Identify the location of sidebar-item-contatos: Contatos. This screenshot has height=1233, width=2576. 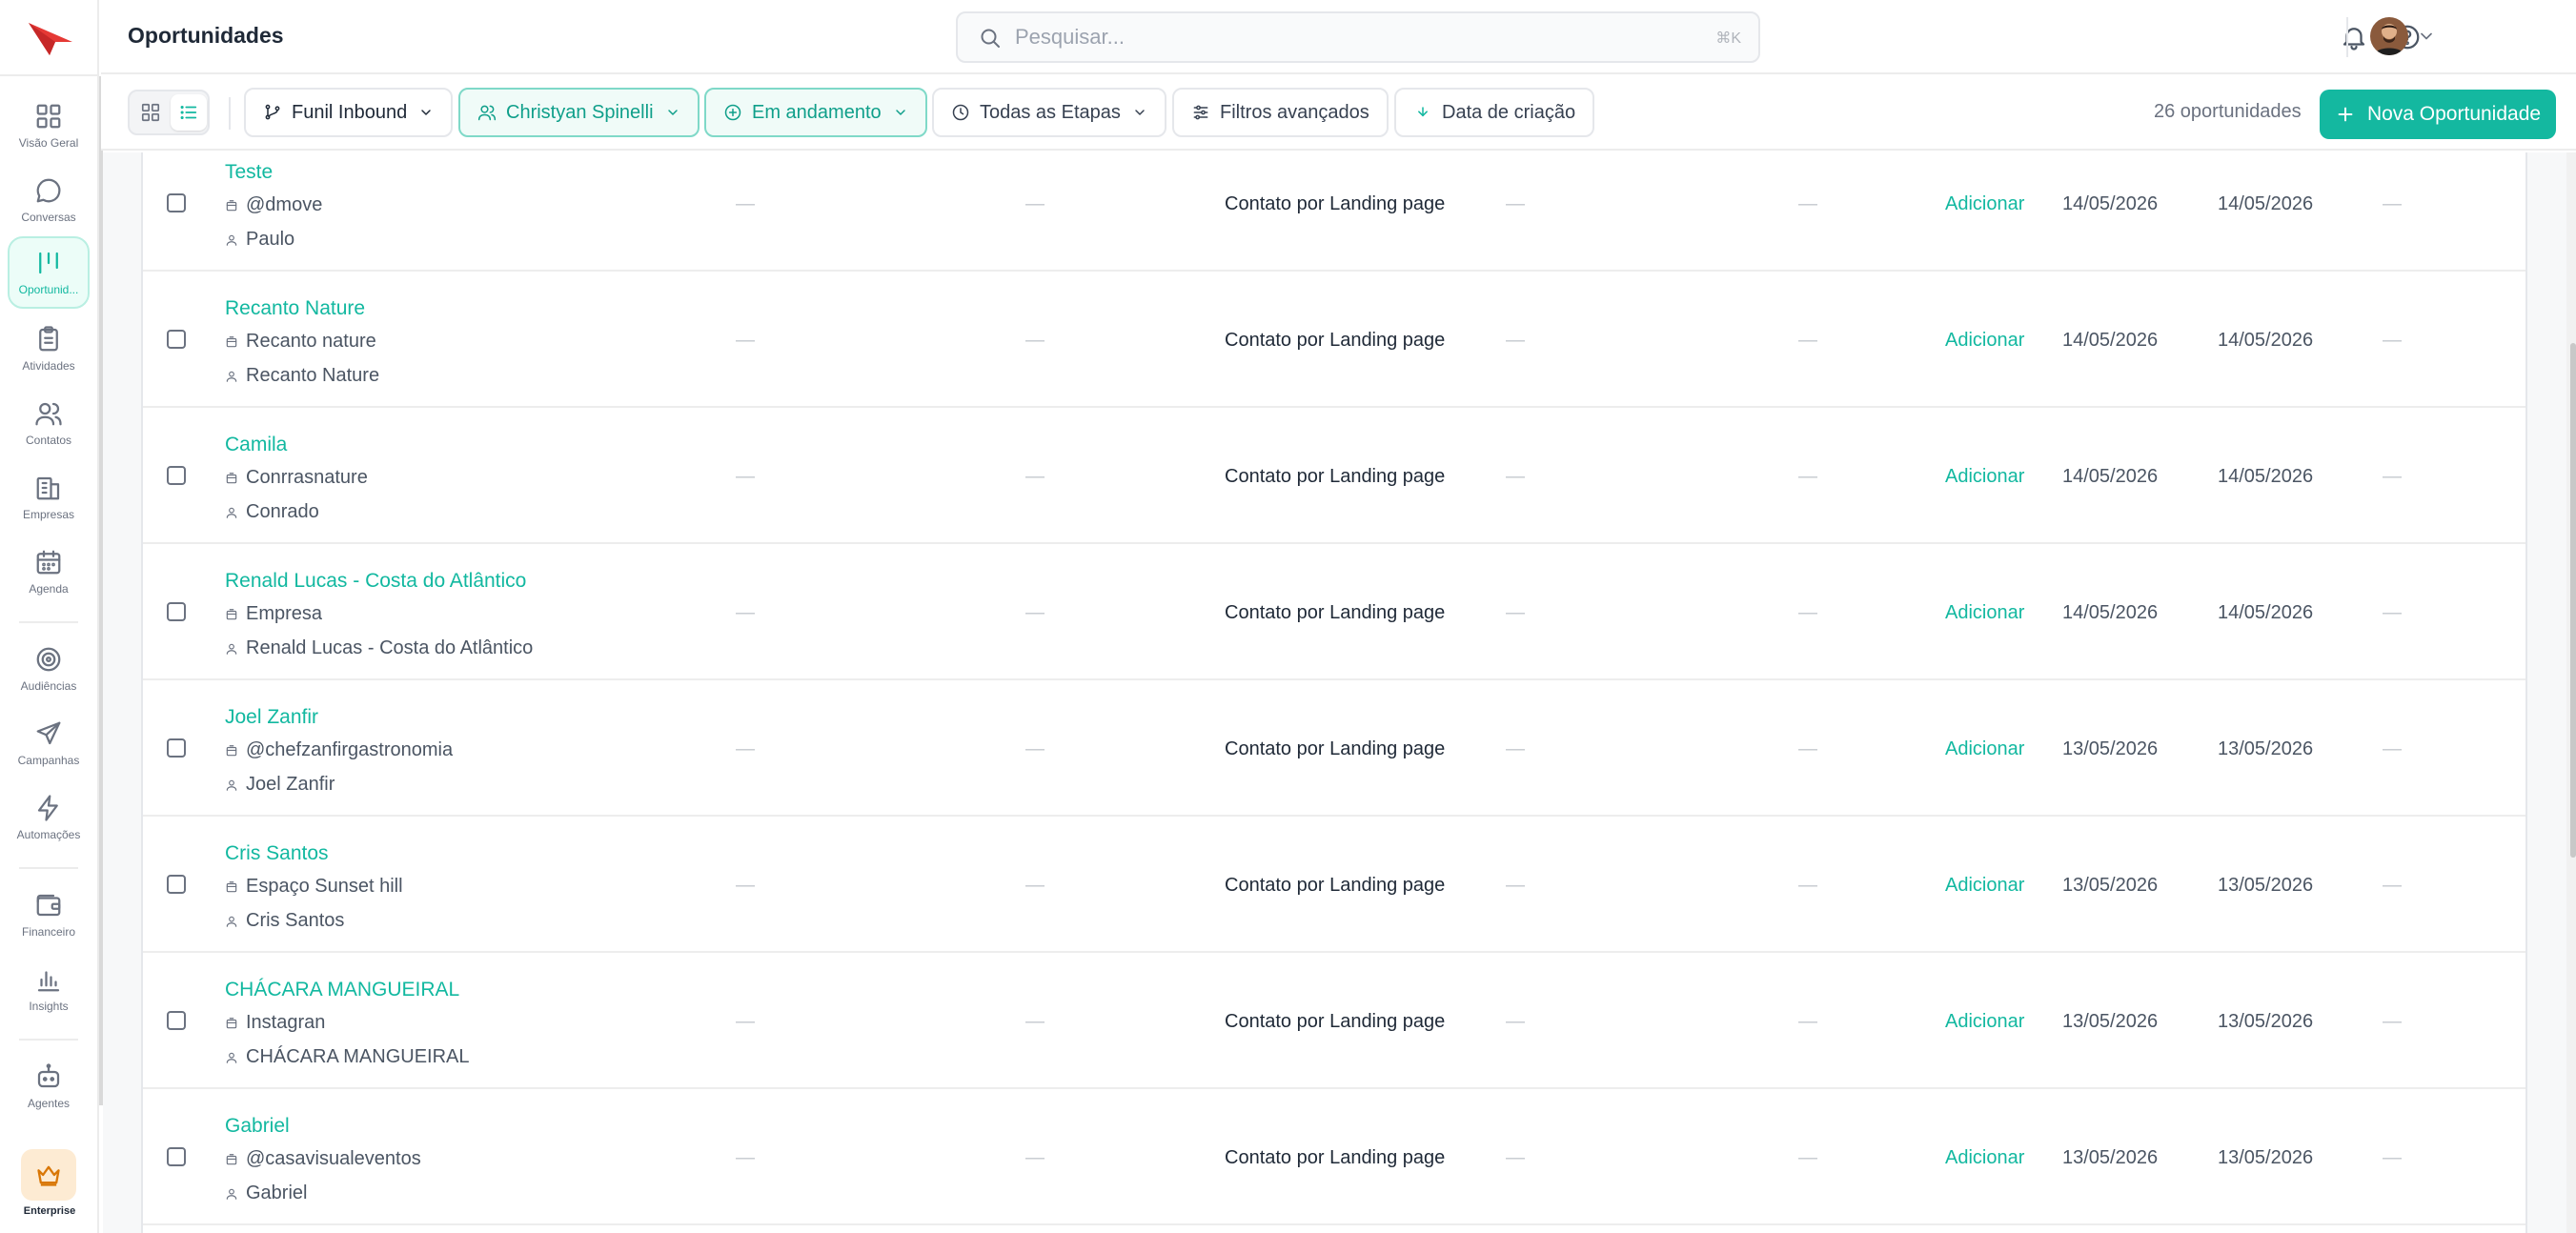
(49, 423).